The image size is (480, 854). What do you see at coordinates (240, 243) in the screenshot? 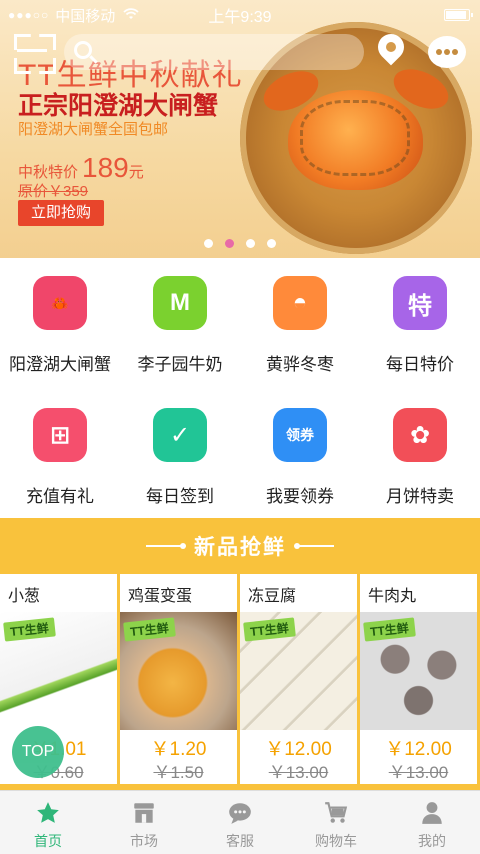
I see `carousel-indicator` at bounding box center [240, 243].